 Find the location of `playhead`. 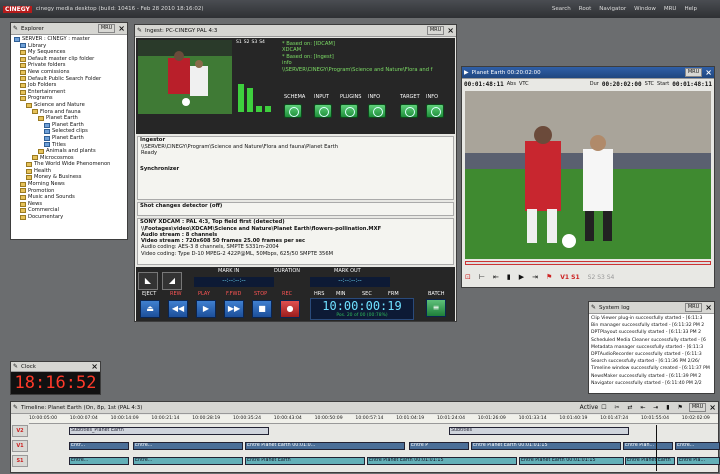

playhead is located at coordinates (656, 448).